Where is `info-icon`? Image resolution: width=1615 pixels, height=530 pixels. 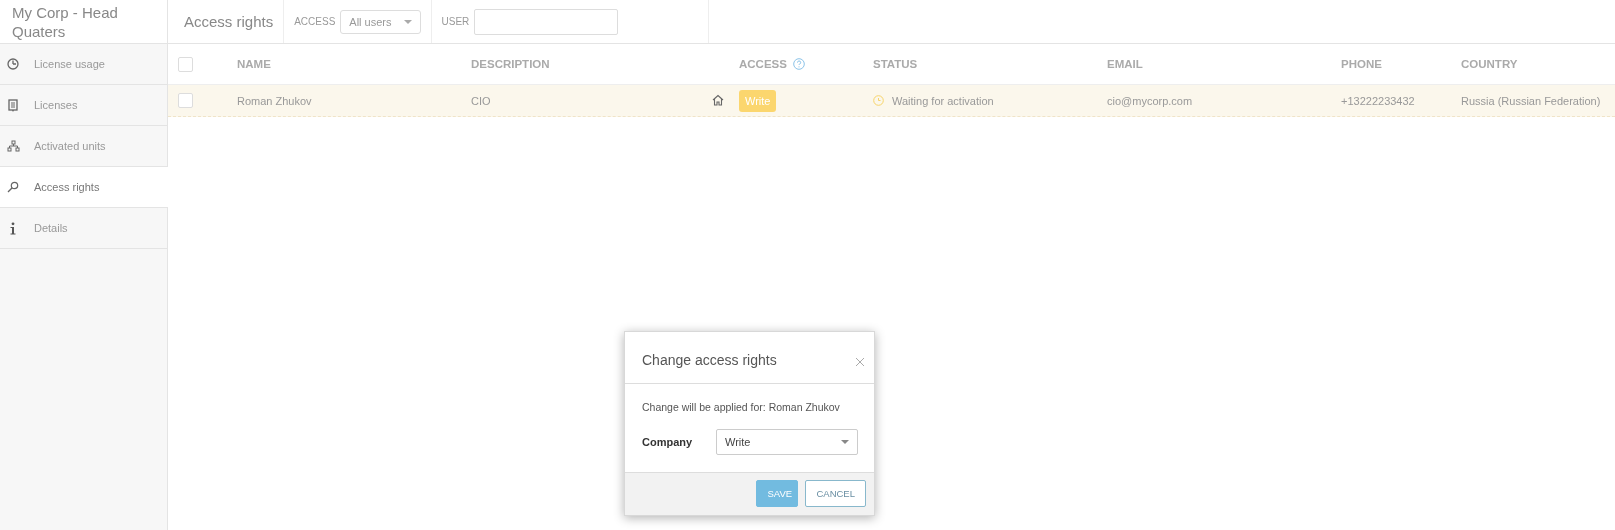 info-icon is located at coordinates (13, 228).